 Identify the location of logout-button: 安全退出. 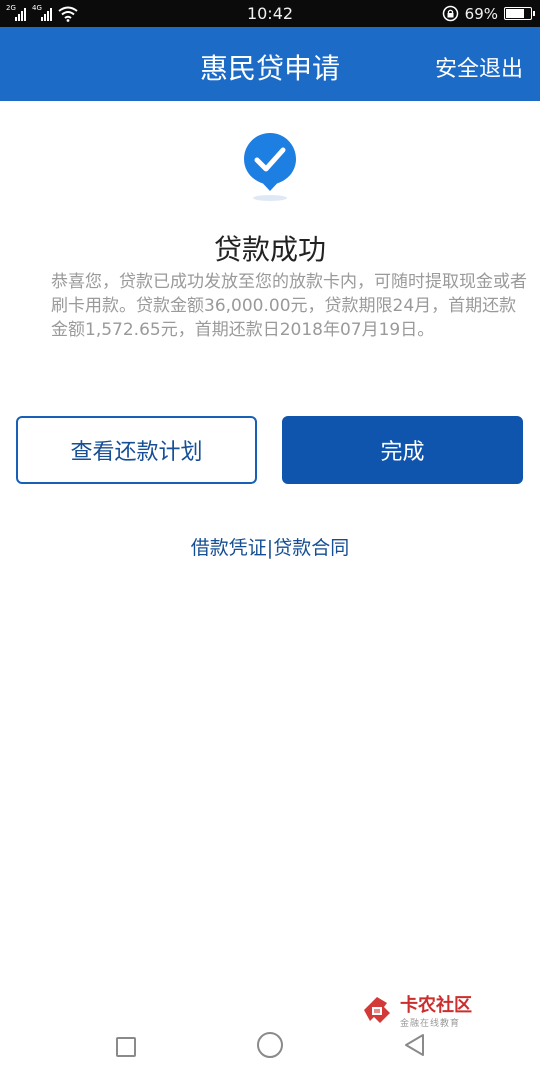
(479, 67).